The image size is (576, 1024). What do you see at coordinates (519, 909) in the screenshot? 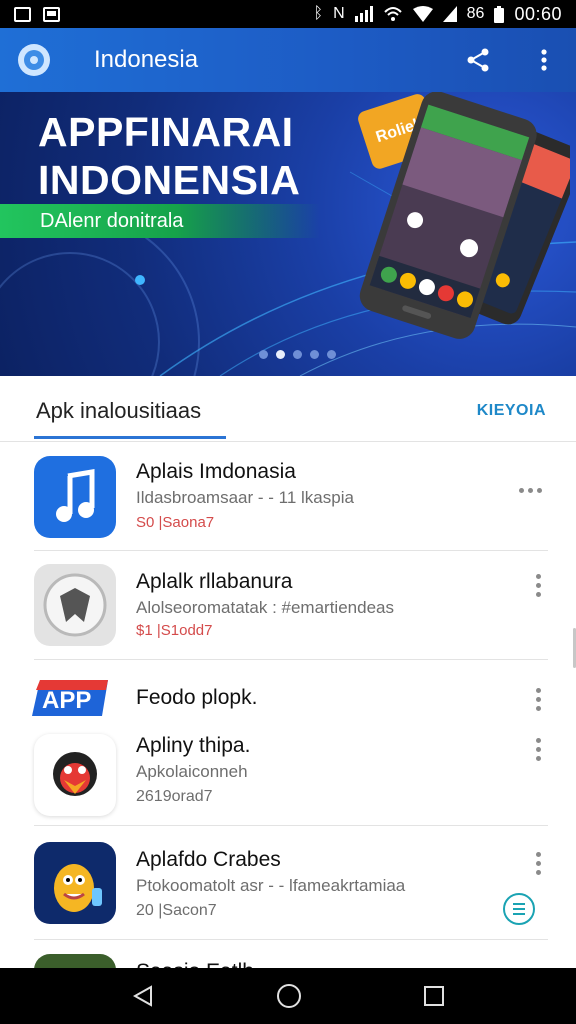
I see `list-menu-button` at bounding box center [519, 909].